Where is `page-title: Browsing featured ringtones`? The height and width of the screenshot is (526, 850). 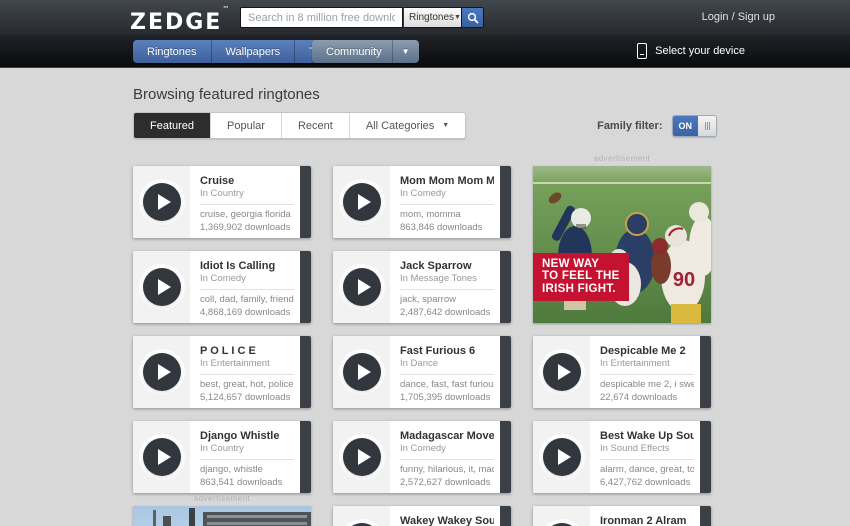
page-title: Browsing featured ringtones is located at coordinates (226, 94).